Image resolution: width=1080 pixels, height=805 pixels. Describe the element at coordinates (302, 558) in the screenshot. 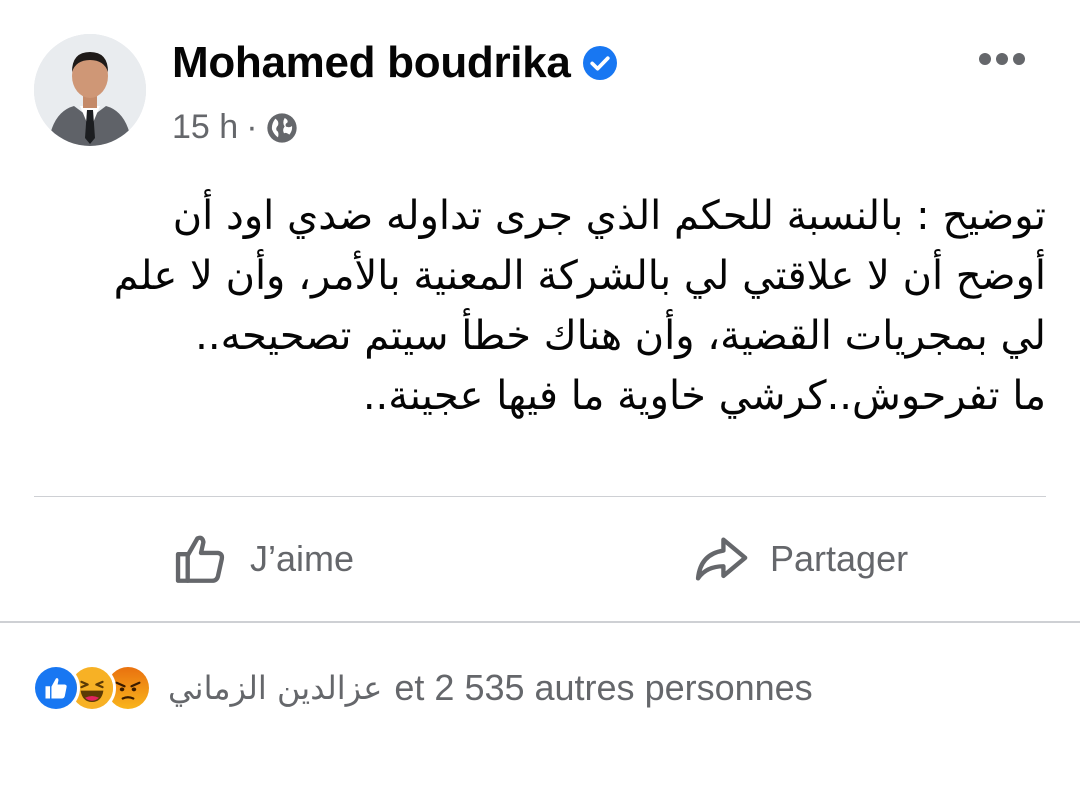

I see `like-label: J’aime` at that location.